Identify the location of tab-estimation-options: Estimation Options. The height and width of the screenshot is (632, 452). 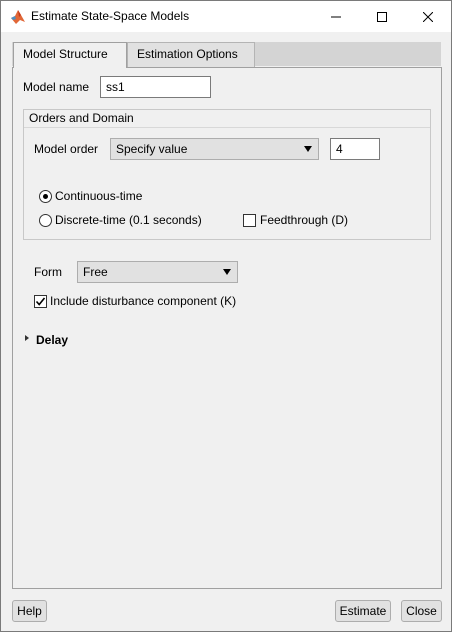
(191, 54).